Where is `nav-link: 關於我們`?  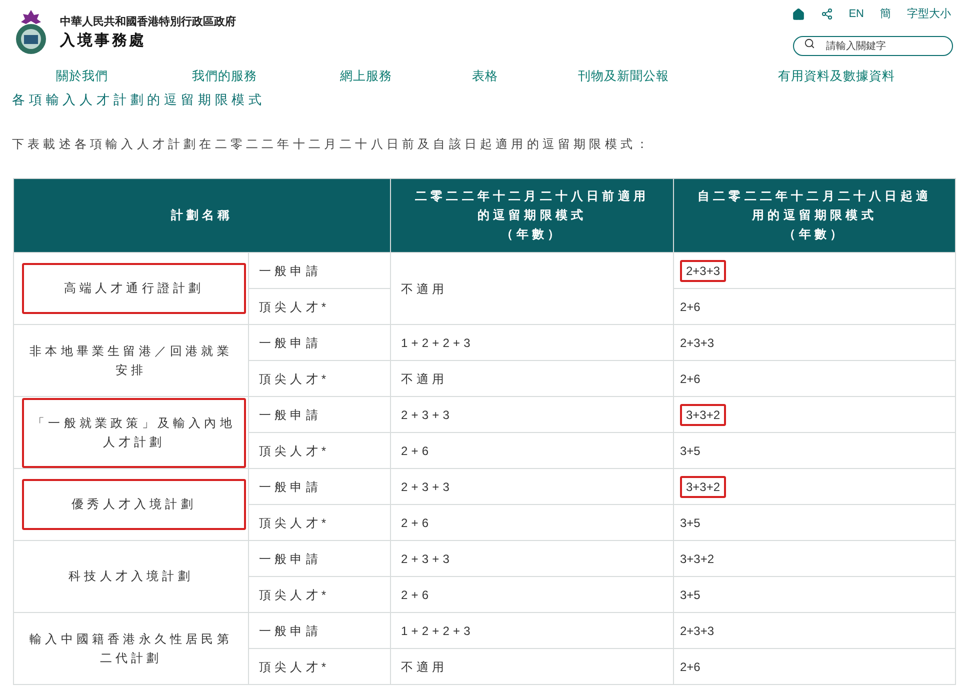
nav-link: 關於我們 is located at coordinates (124, 76).